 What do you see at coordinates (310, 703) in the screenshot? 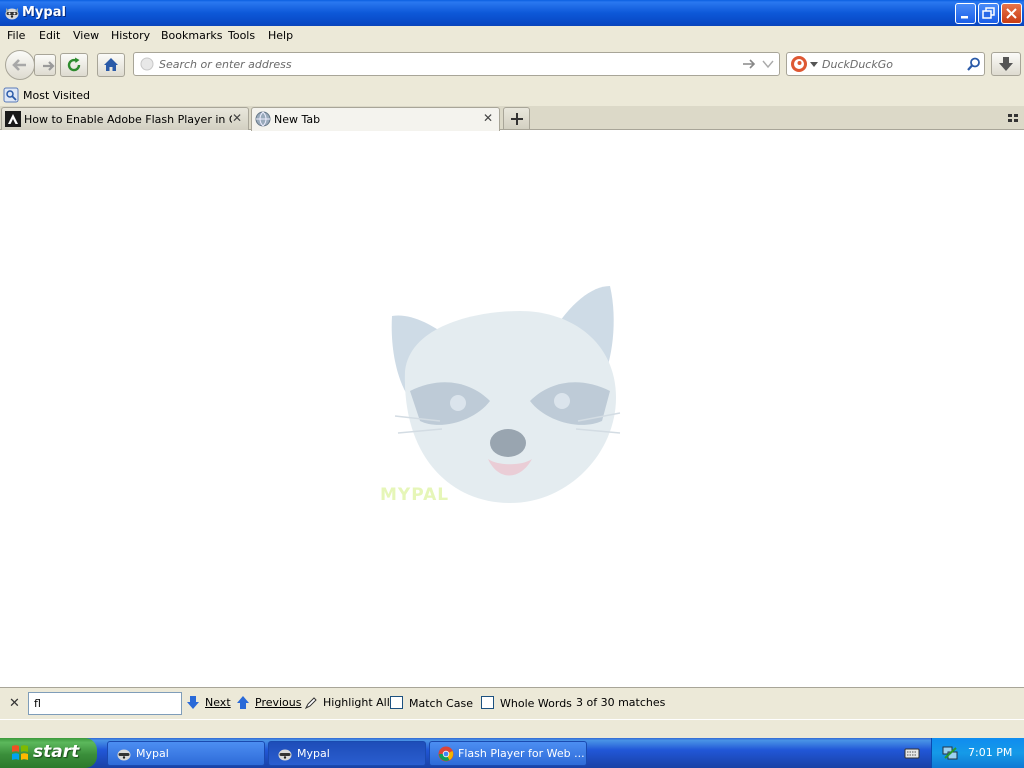
I see `highlighter-icon` at bounding box center [310, 703].